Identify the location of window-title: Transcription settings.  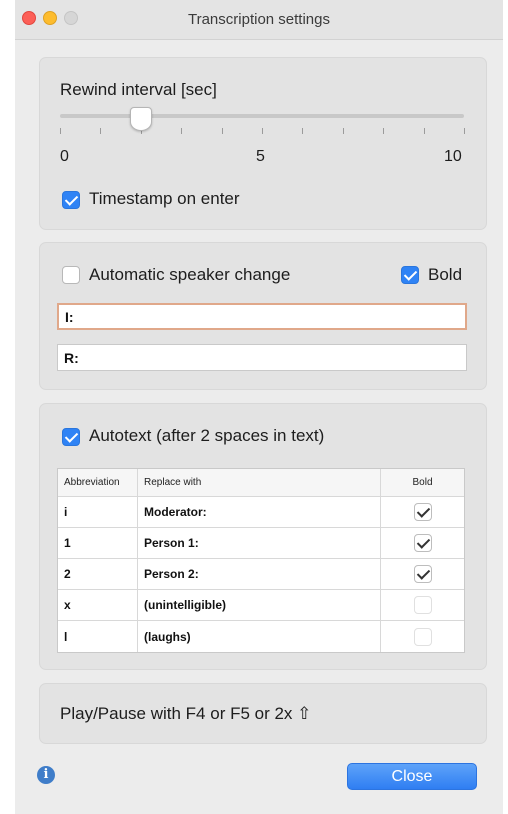
(258, 19).